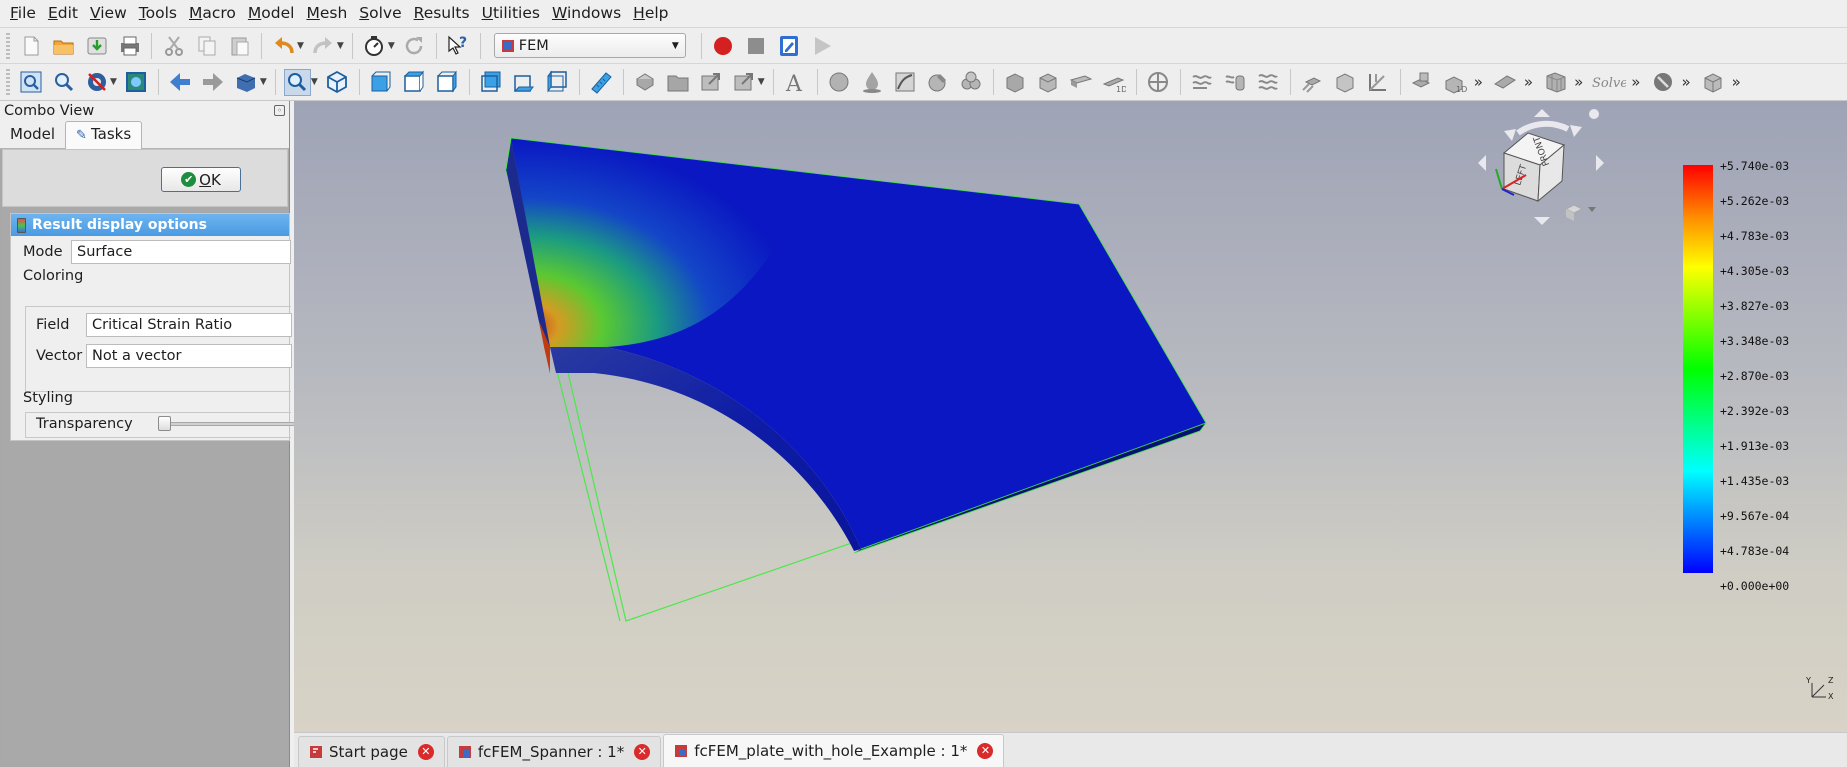 The height and width of the screenshot is (767, 1847). I want to click on workbench-selector: FEM ▼, so click(589, 45).